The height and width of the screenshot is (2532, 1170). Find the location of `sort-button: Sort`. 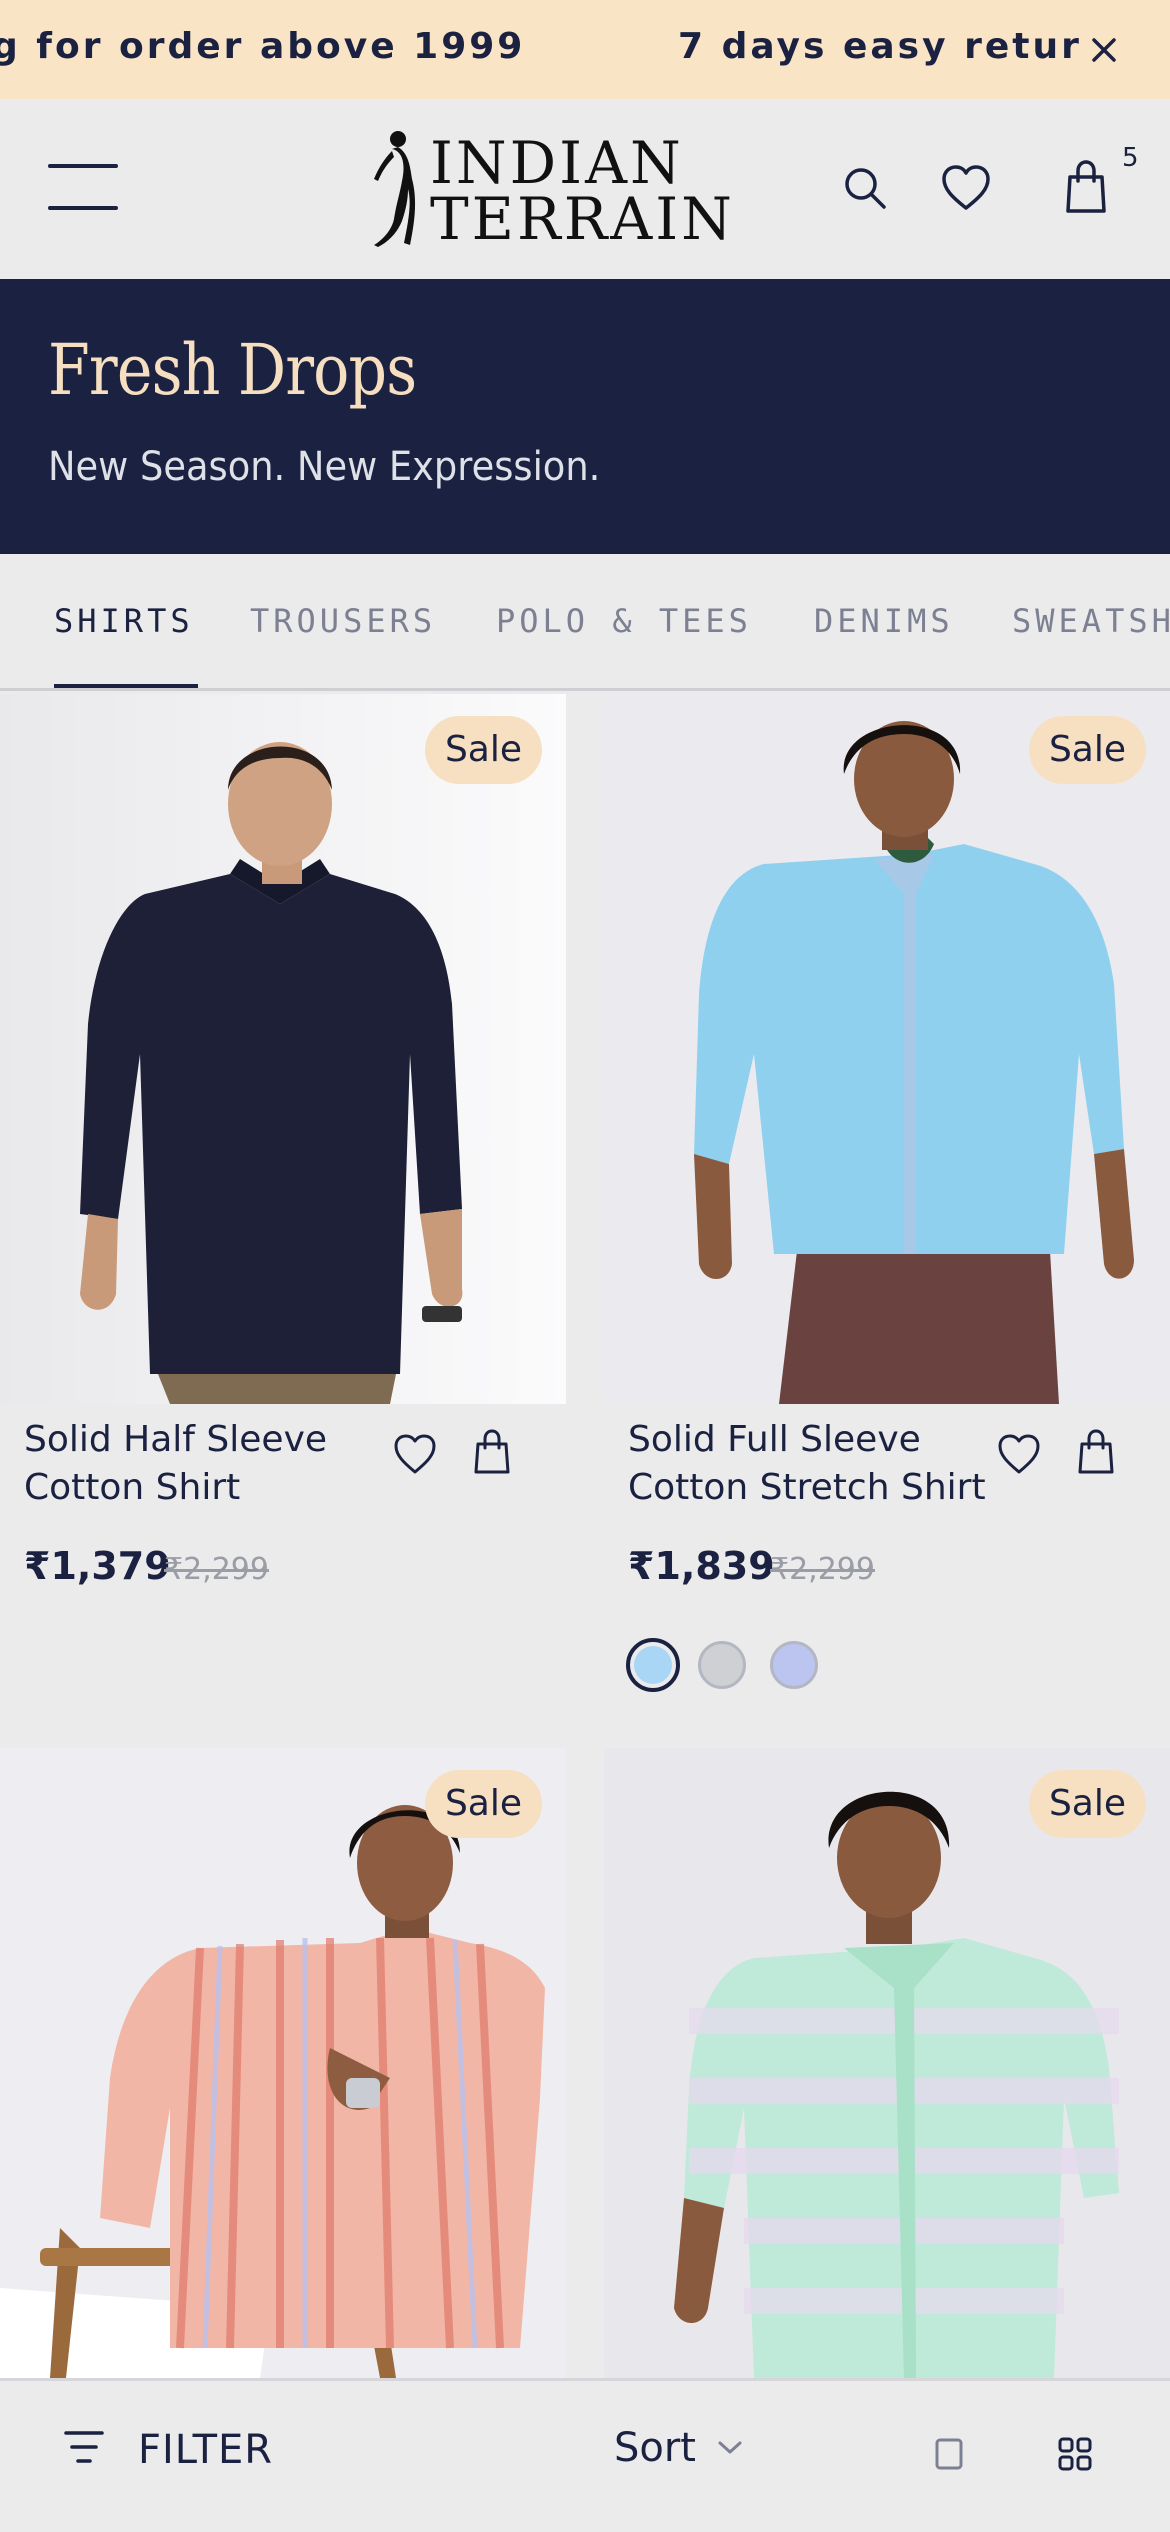

sort-button: Sort is located at coordinates (655, 2448).